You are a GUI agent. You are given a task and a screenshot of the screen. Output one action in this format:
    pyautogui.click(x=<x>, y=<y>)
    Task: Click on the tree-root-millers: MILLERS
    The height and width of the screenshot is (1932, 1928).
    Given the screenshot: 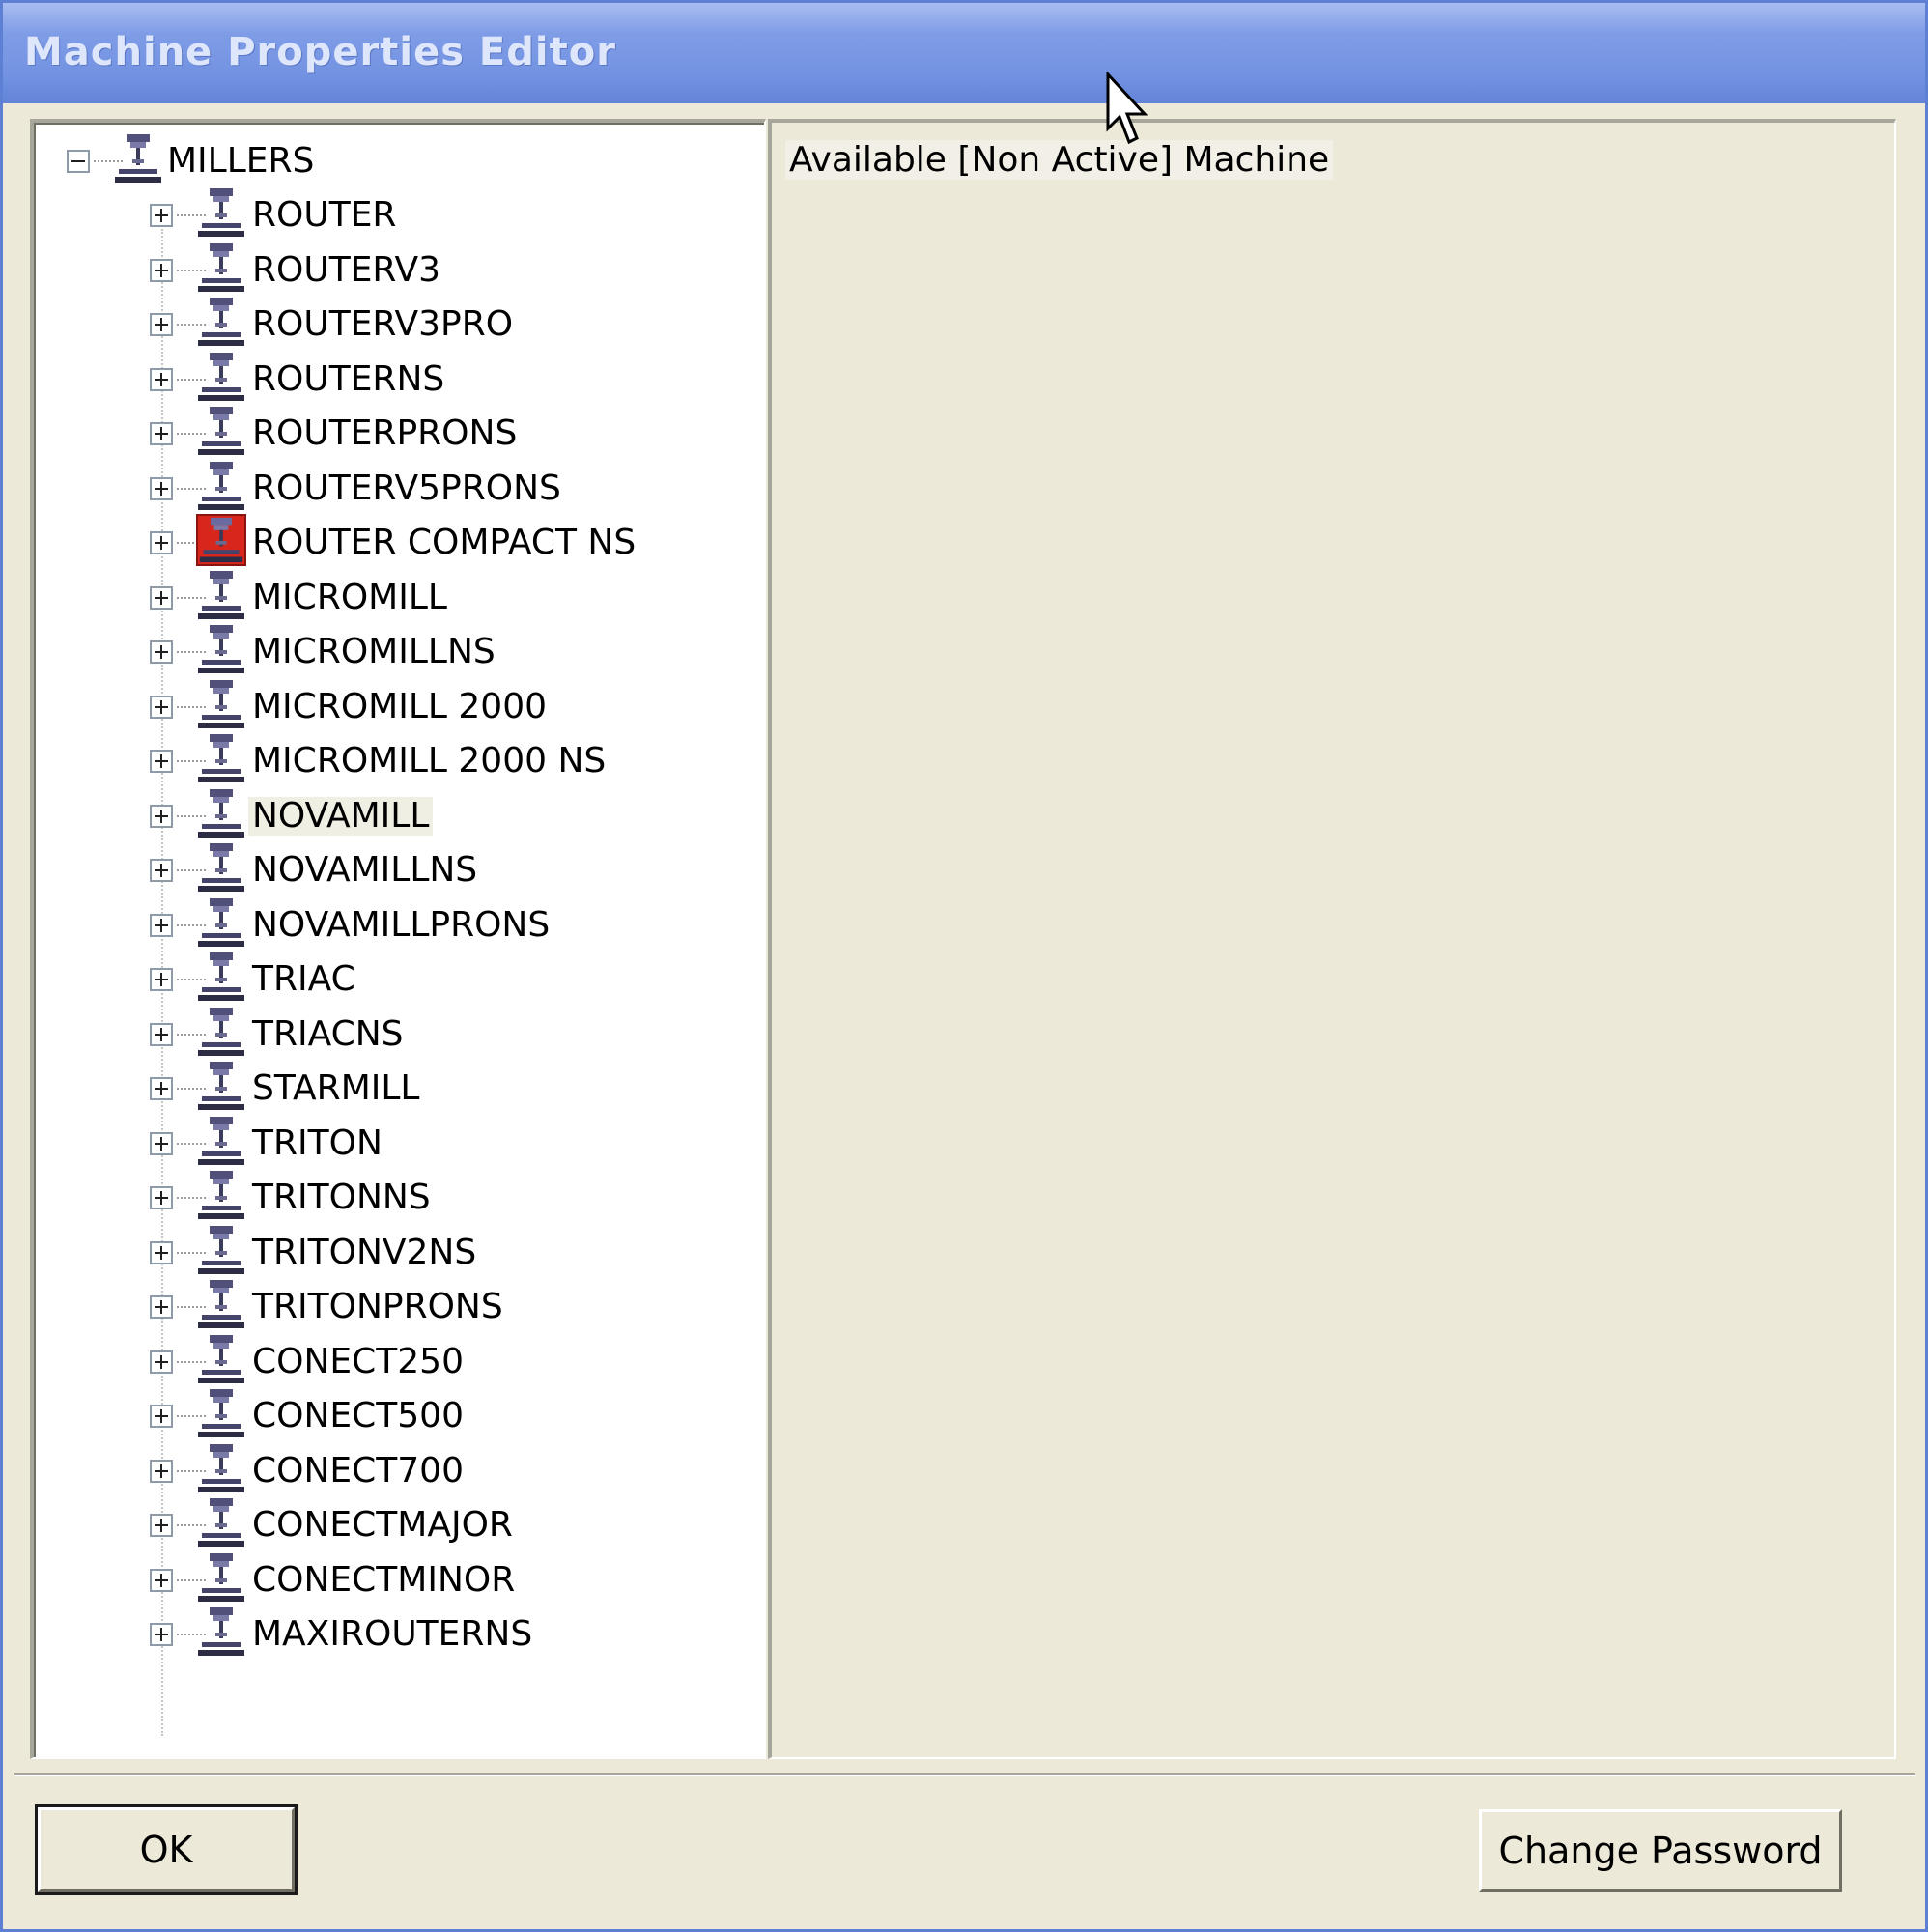 What is the action you would take?
    pyautogui.click(x=401, y=159)
    